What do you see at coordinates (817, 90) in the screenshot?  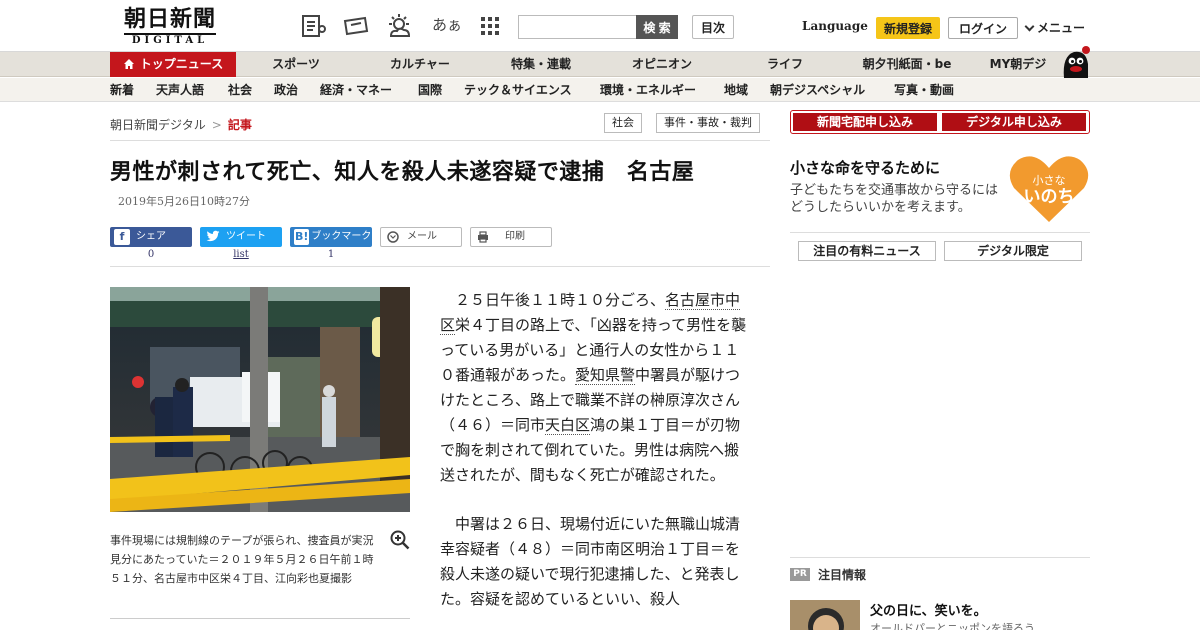 I see `subnav-item-special: 朝デジスペシャル` at bounding box center [817, 90].